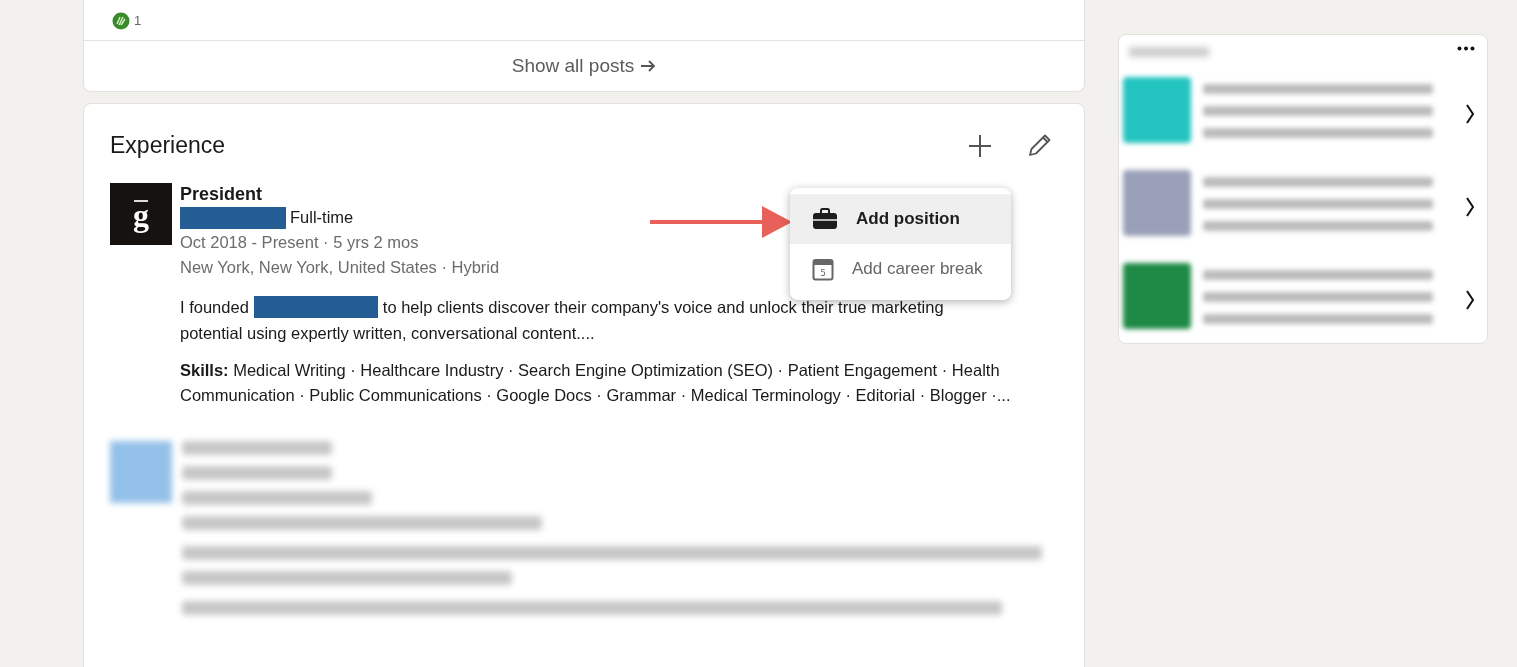 This screenshot has width=1517, height=667. I want to click on arrow-right-icon, so click(648, 66).